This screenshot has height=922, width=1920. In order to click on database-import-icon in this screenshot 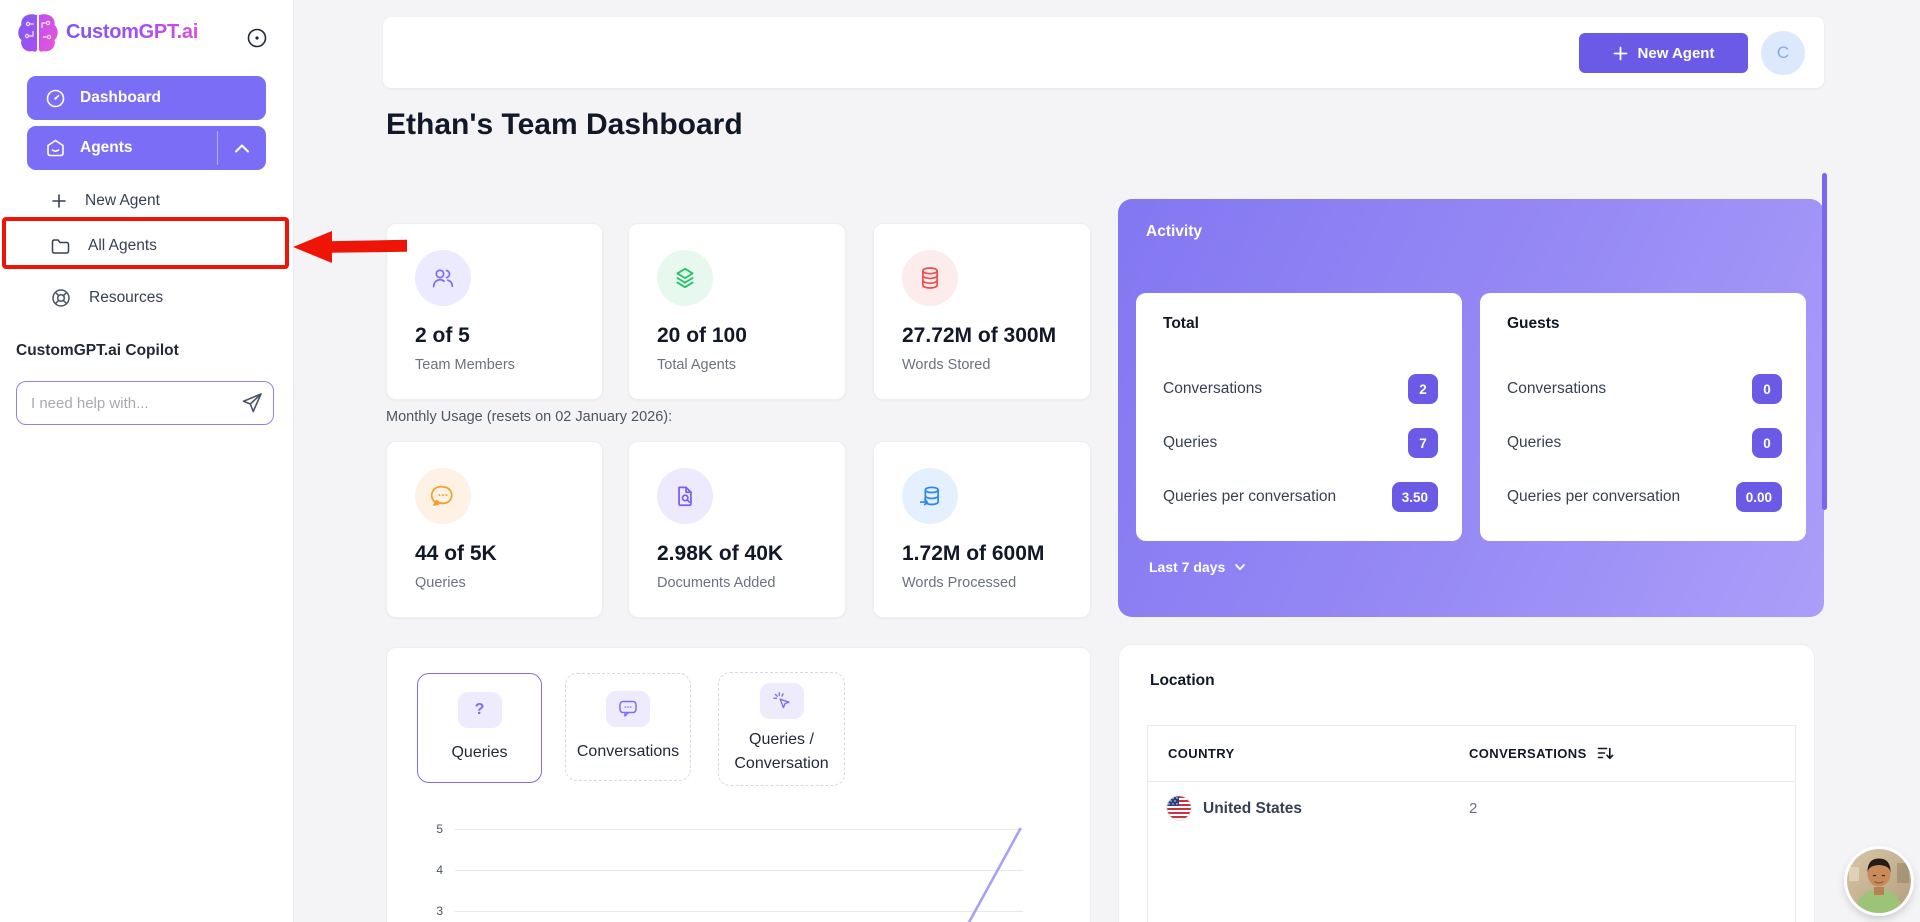, I will do `click(930, 496)`.